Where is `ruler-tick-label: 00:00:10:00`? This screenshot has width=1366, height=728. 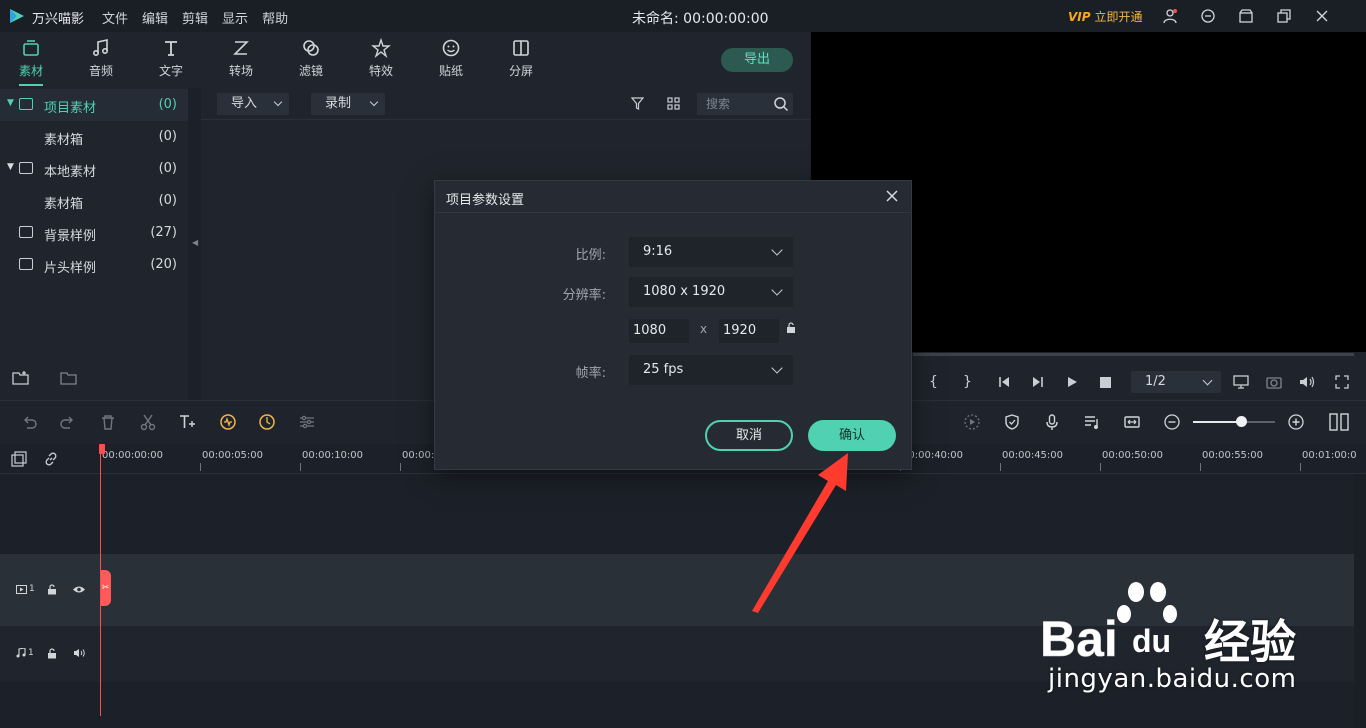 ruler-tick-label: 00:00:10:00 is located at coordinates (333, 455).